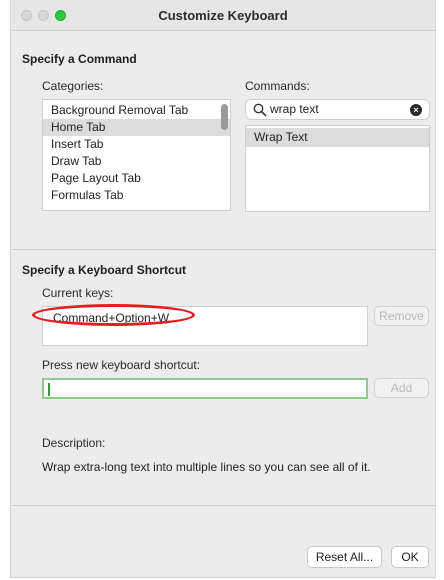  What do you see at coordinates (121, 365) in the screenshot?
I see `new-shortcut-label: Press new keyboard shortcut:` at bounding box center [121, 365].